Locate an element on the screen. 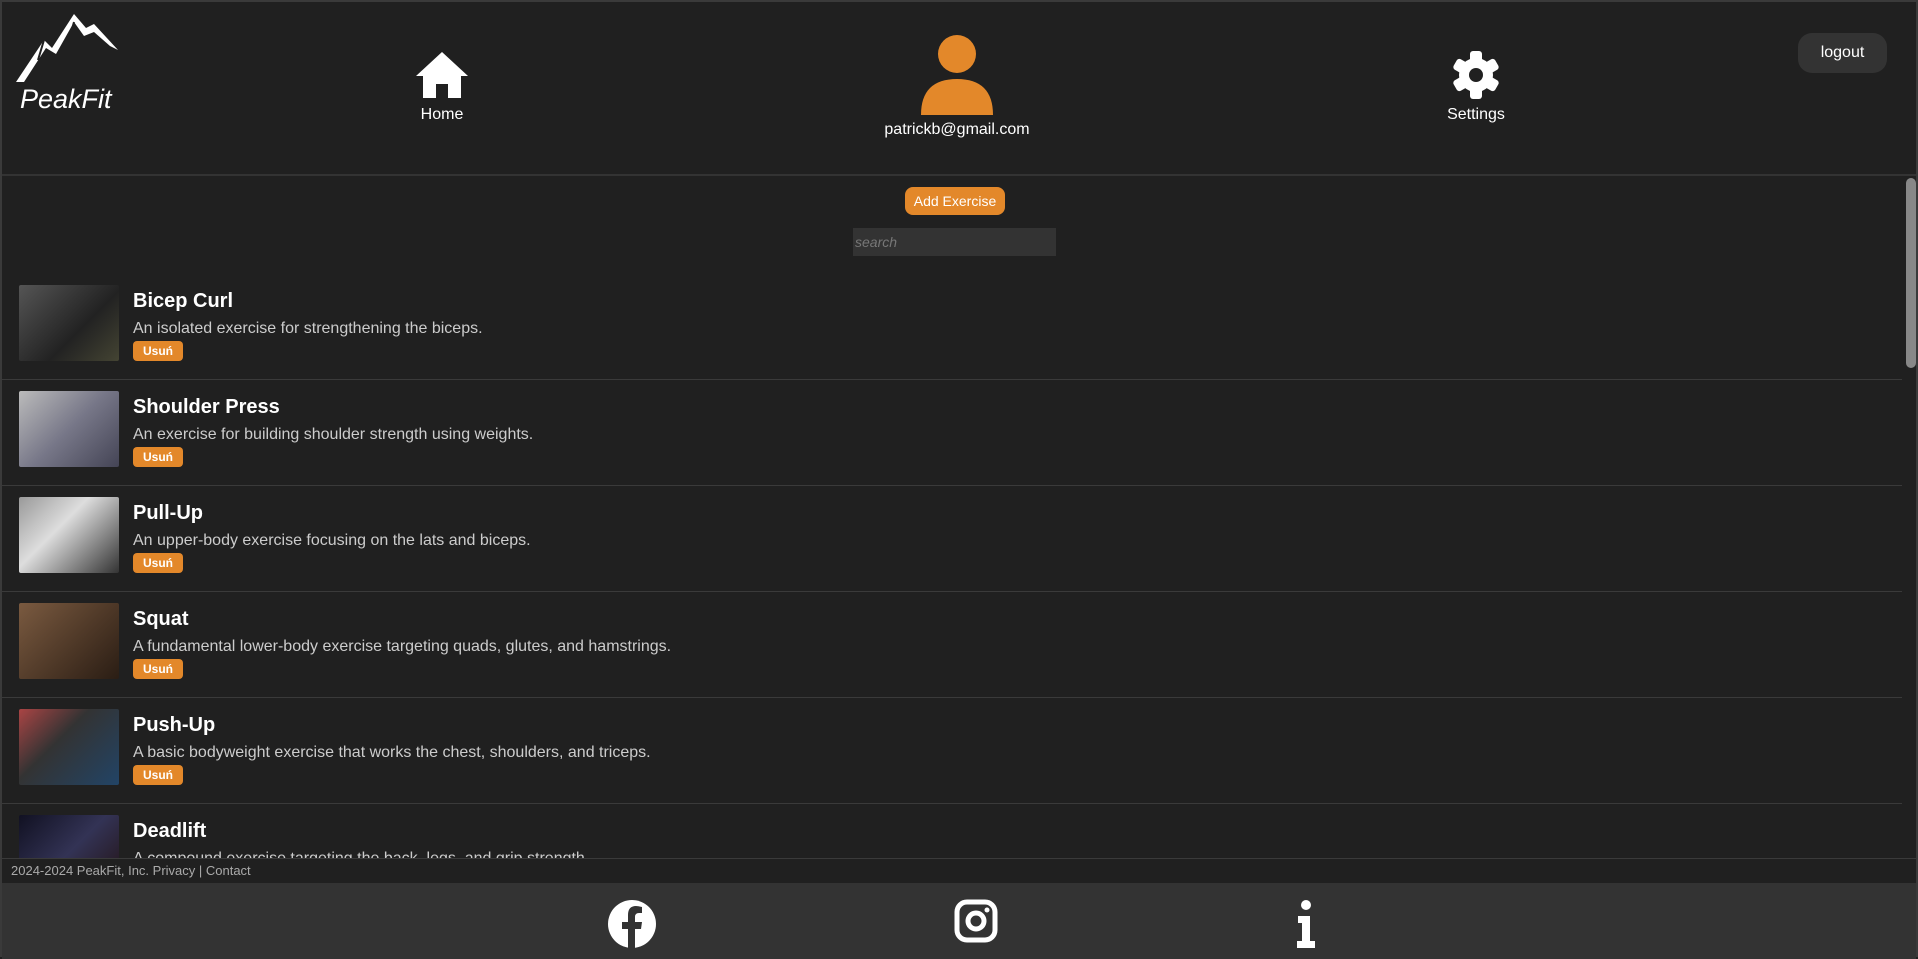  nav-home: Home is located at coordinates (442, 87).